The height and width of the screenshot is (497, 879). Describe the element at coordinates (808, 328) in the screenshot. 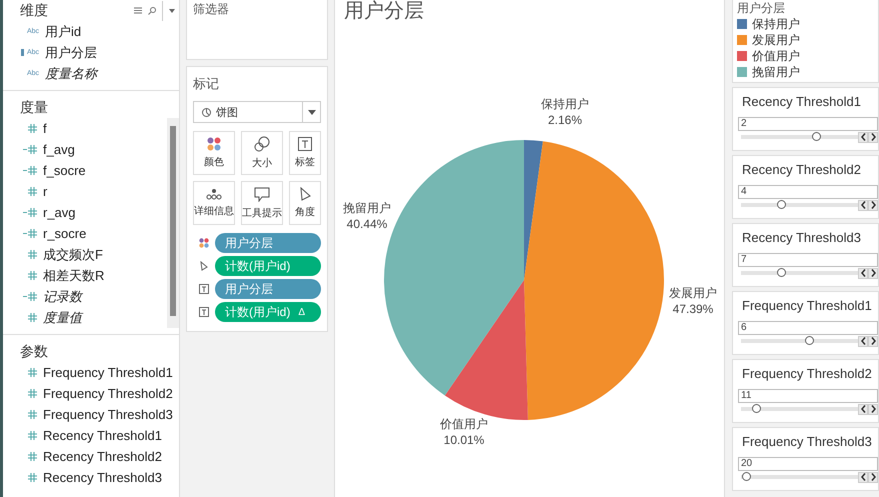

I see `value-field: 6` at that location.